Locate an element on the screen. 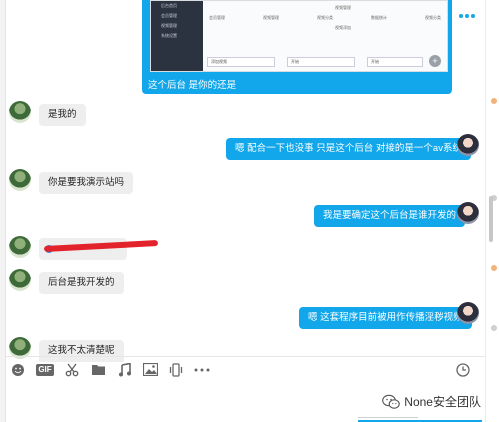 The height and width of the screenshot is (422, 499). input-divider is located at coordinates (388, 417).